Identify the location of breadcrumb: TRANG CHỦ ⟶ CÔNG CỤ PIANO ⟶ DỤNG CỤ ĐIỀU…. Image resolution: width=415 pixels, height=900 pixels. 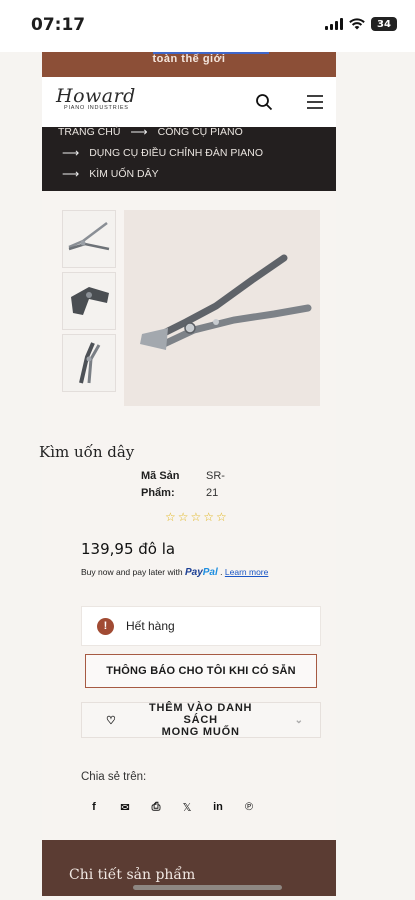
(189, 158).